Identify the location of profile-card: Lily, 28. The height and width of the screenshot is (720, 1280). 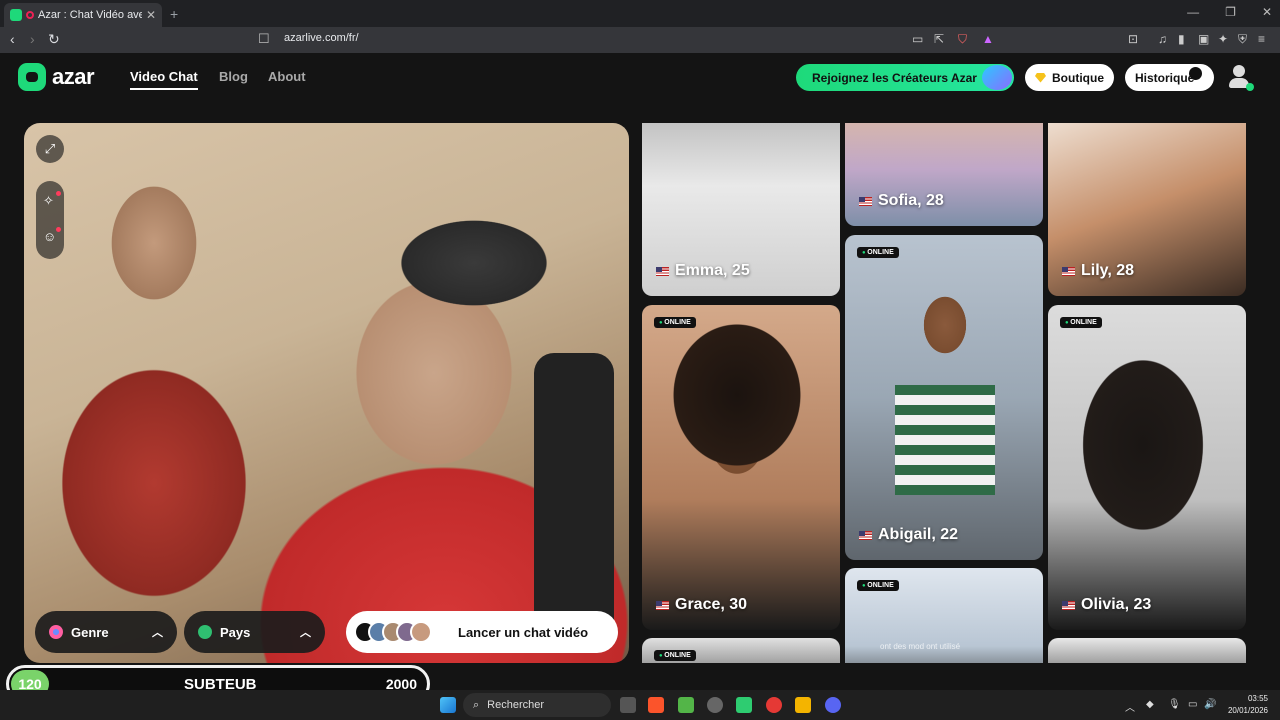
(1147, 209).